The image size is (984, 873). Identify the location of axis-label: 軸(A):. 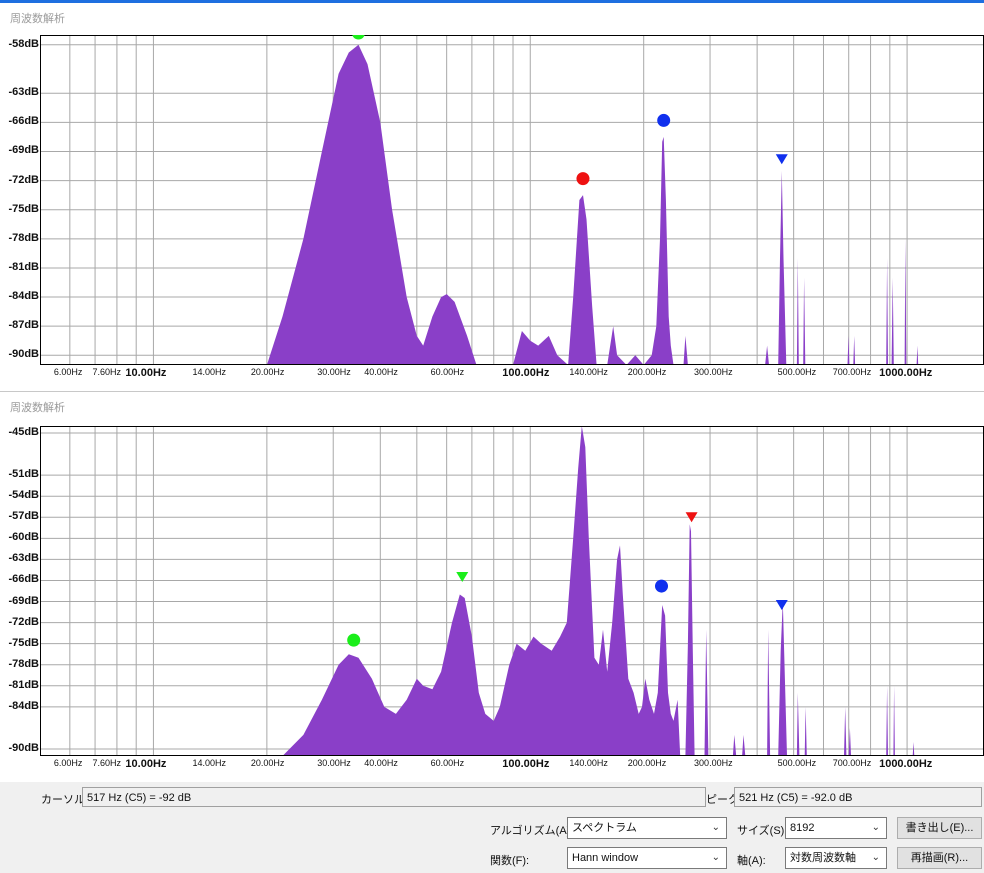
(751, 861).